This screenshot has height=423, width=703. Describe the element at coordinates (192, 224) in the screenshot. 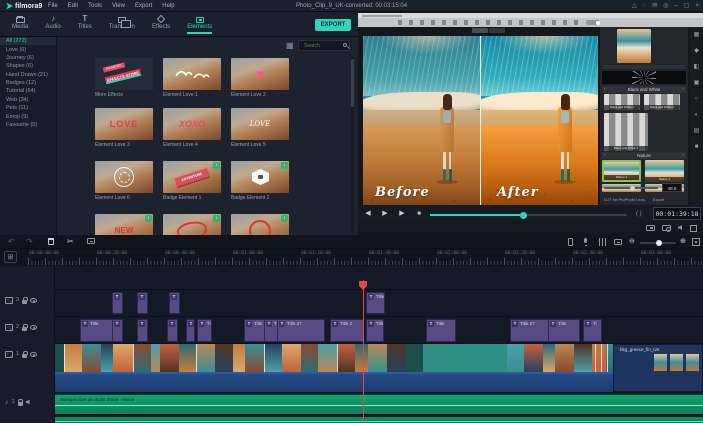

I see `element-card-new-scribble: ↓` at that location.